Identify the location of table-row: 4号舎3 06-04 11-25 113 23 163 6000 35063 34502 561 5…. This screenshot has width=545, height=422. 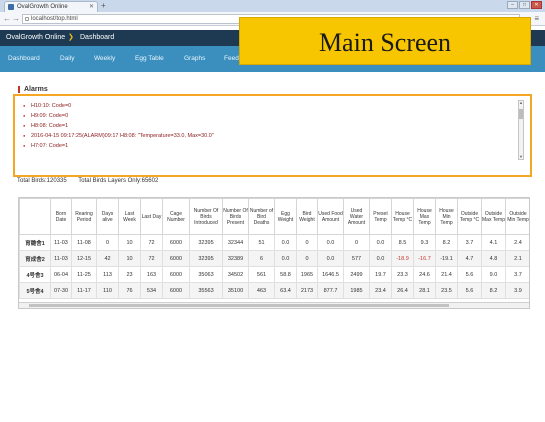
(274, 274).